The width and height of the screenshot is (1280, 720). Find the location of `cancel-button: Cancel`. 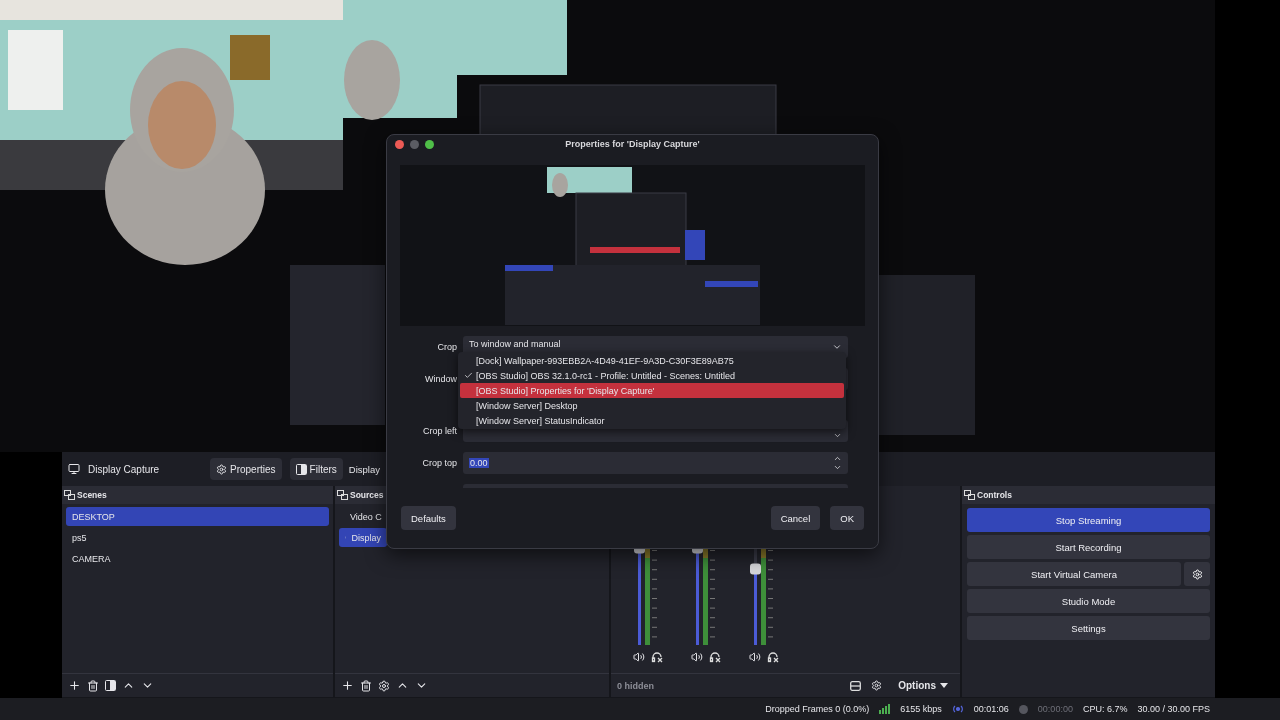

cancel-button: Cancel is located at coordinates (795, 518).